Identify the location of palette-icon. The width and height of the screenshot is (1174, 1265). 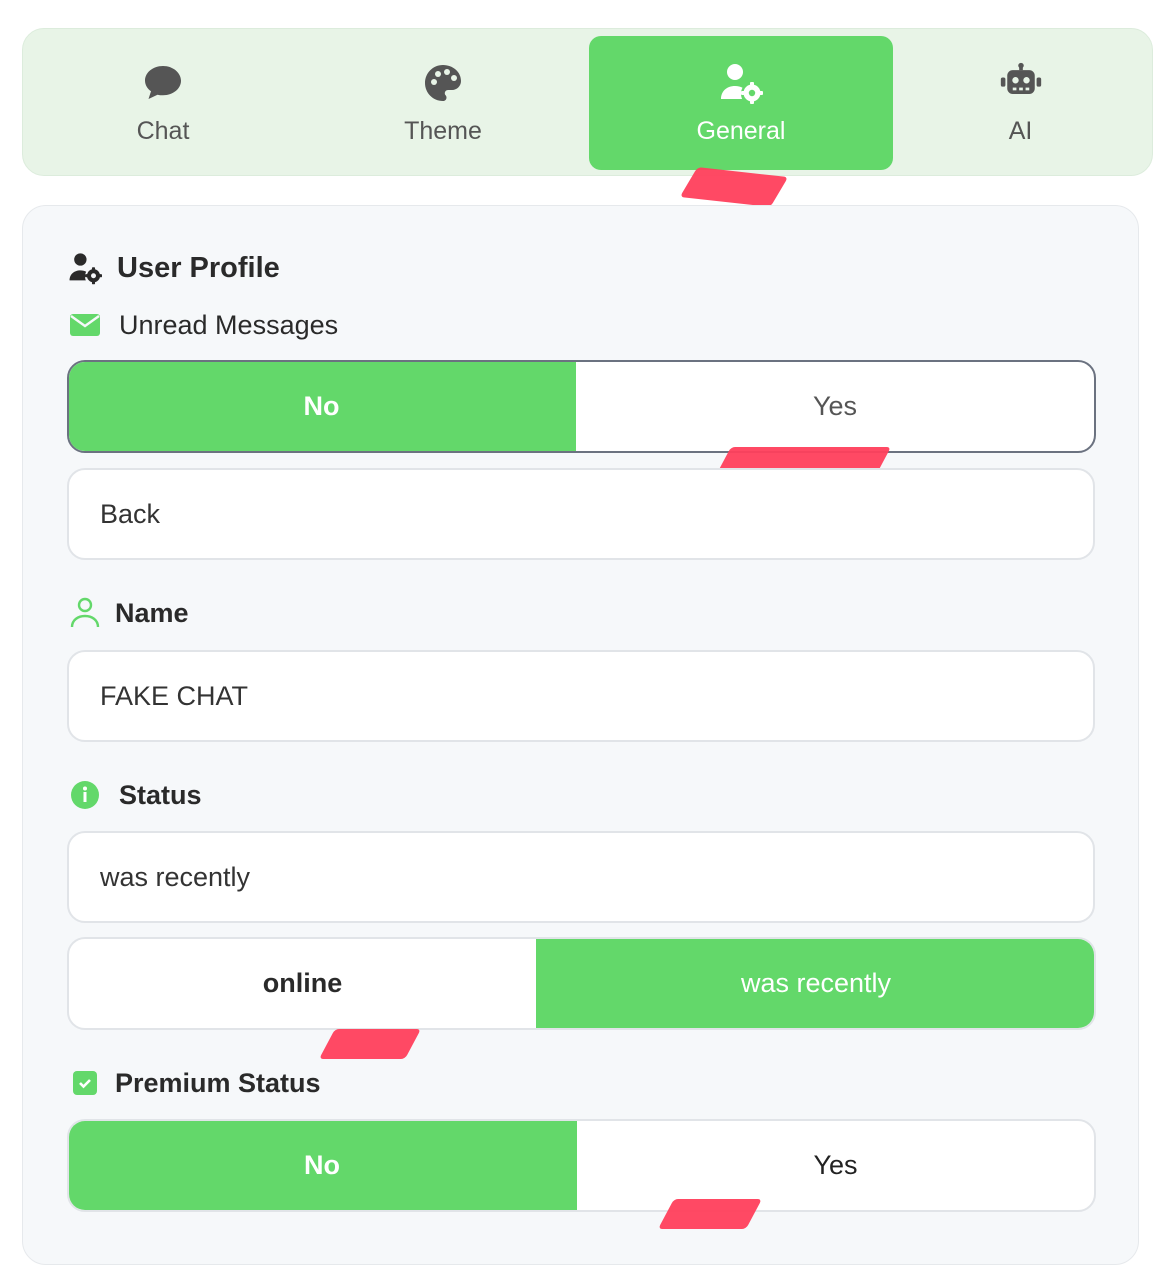
(443, 83).